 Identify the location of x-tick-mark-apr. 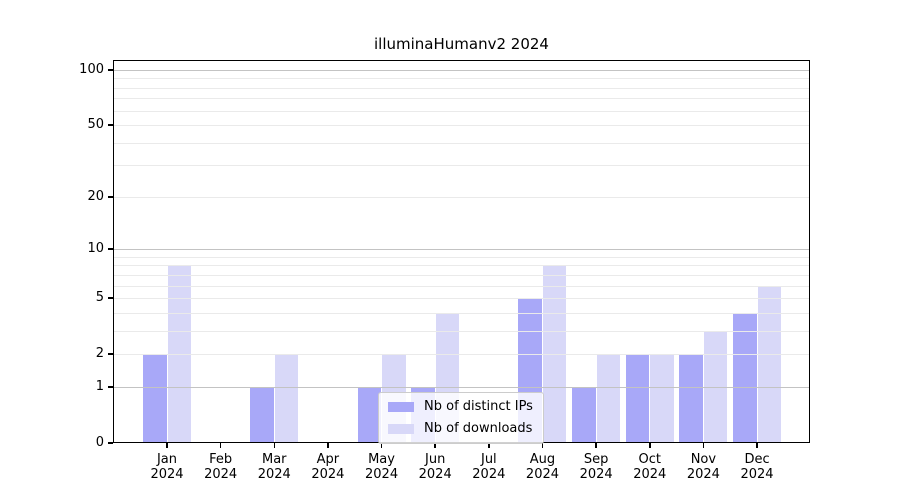
(328, 445).